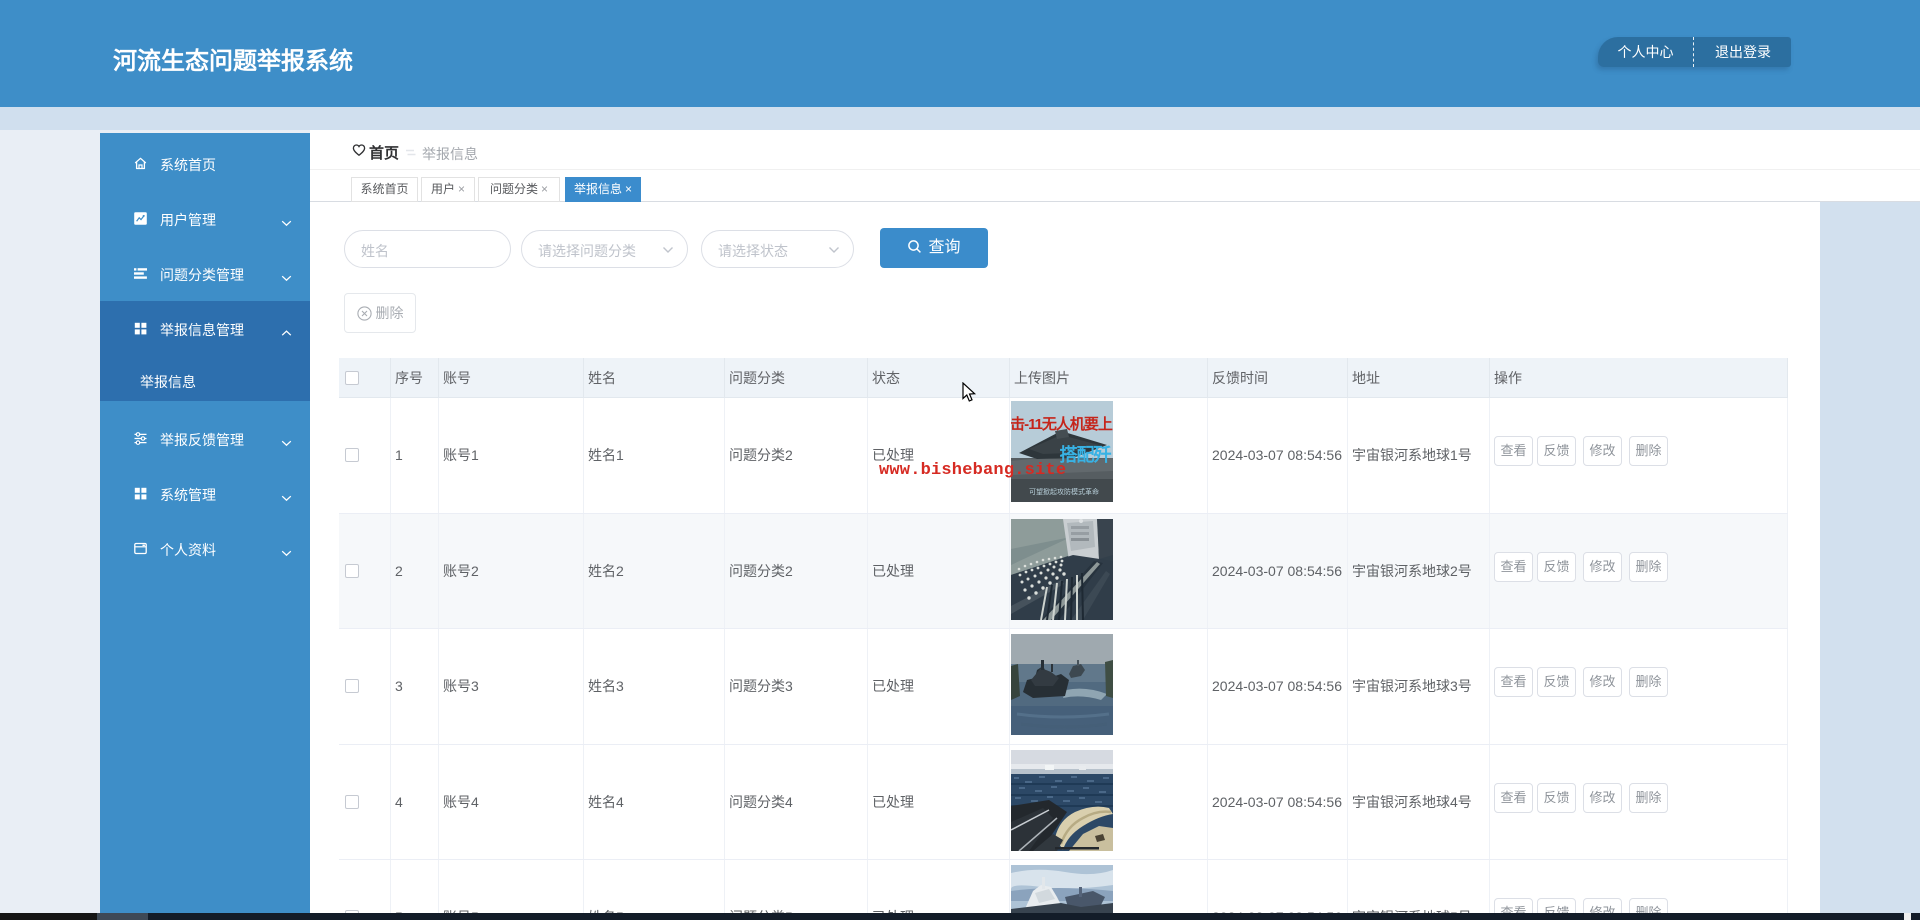  Describe the element at coordinates (1062, 424) in the screenshot. I see `svg-text: 击-11无人机要上` at that location.